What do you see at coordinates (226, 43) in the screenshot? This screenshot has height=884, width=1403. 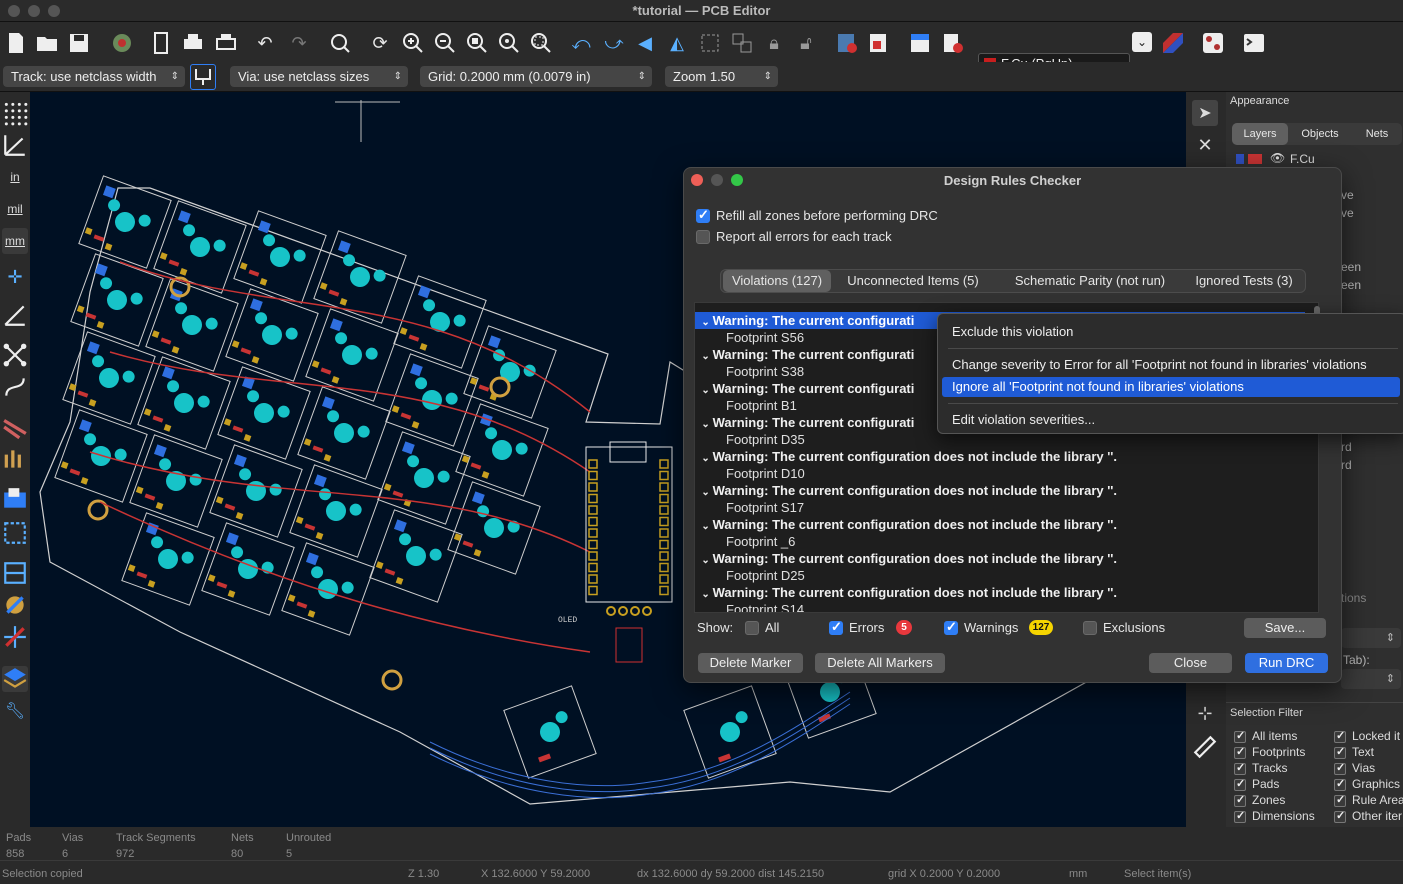 I see `plot-icon` at bounding box center [226, 43].